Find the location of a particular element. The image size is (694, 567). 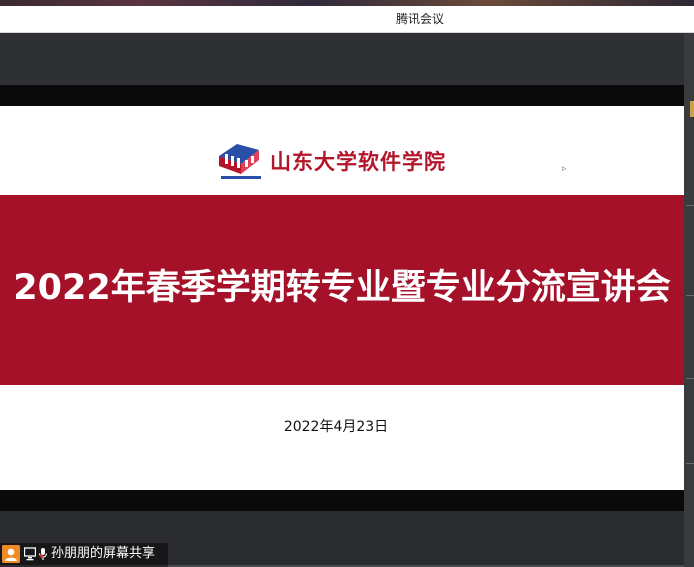

video-letterbox-top is located at coordinates (342, 95).